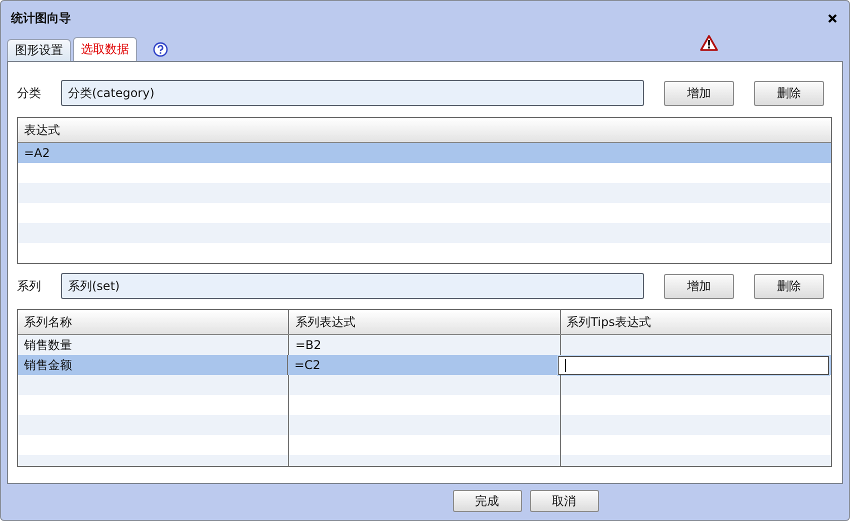 The width and height of the screenshot is (850, 521). Describe the element at coordinates (48, 345) in the screenshot. I see `table-cell-text: 销售数量` at that location.